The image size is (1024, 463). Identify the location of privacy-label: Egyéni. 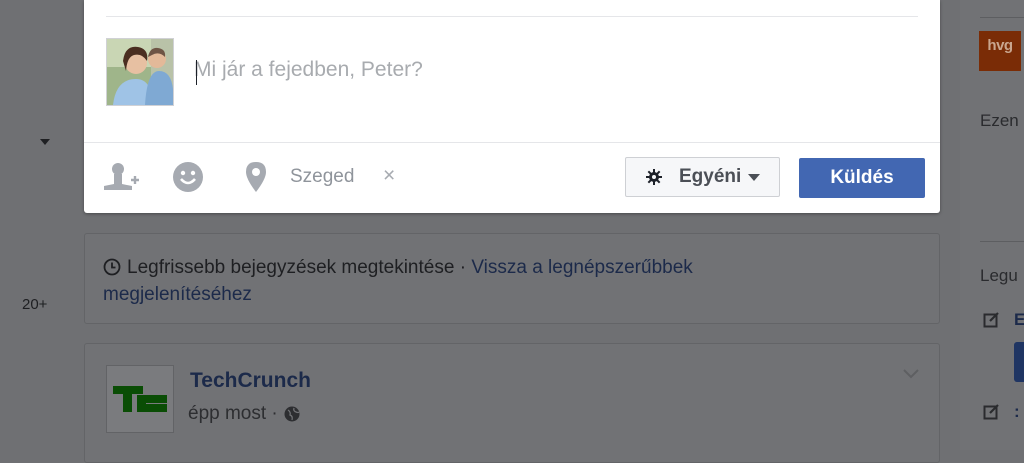
(710, 176).